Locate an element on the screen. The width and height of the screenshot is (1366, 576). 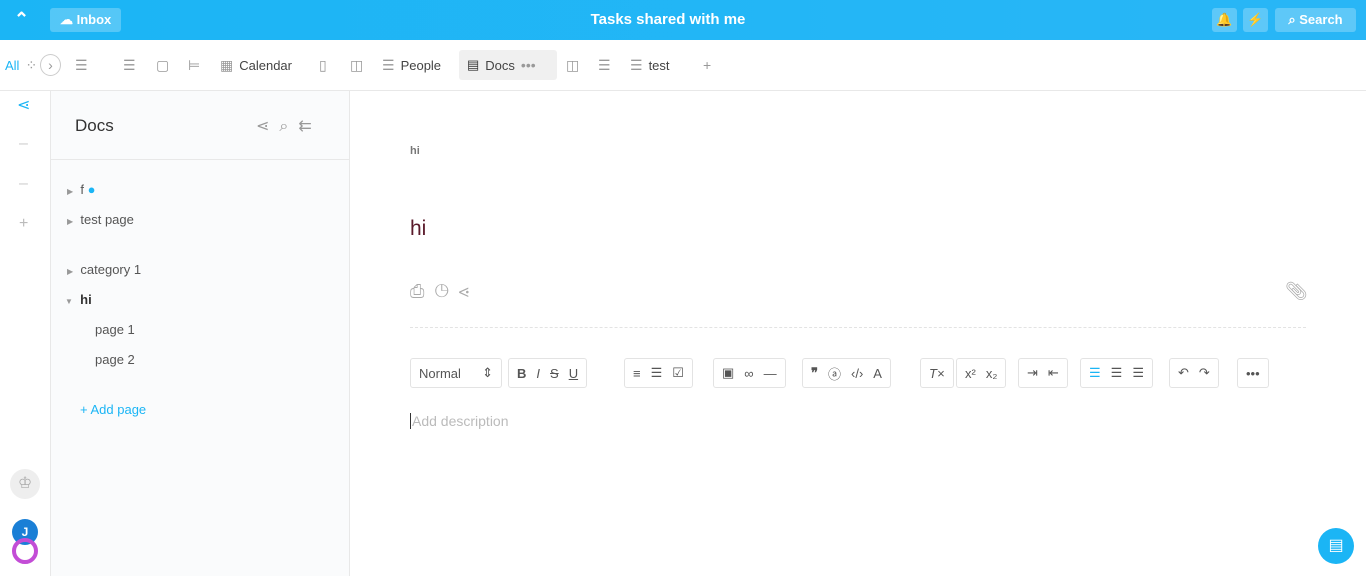
ordered-list-icon: ≡ is located at coordinates (637, 373).